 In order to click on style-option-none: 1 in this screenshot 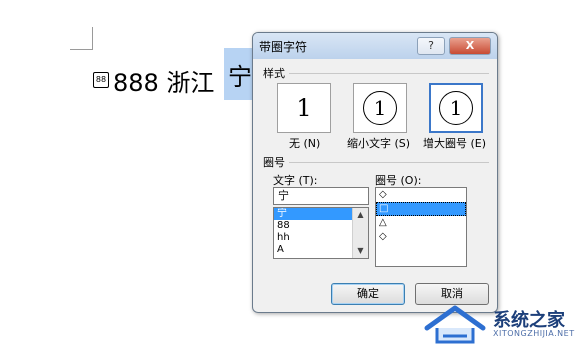, I will do `click(304, 108)`.